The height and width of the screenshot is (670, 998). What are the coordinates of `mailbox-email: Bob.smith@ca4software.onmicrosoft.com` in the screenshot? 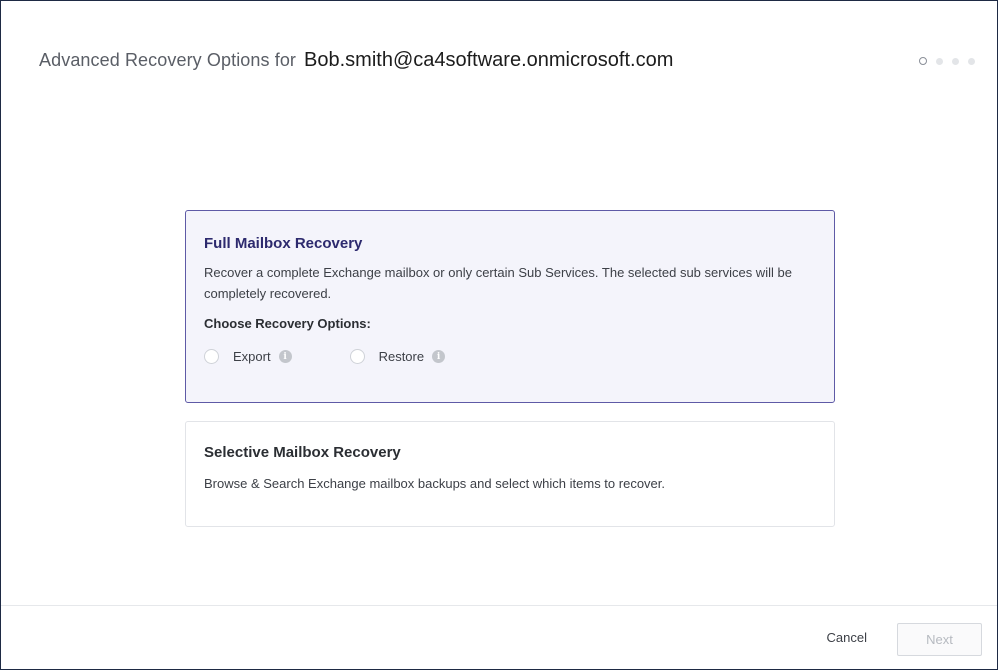 It's located at (489, 60).